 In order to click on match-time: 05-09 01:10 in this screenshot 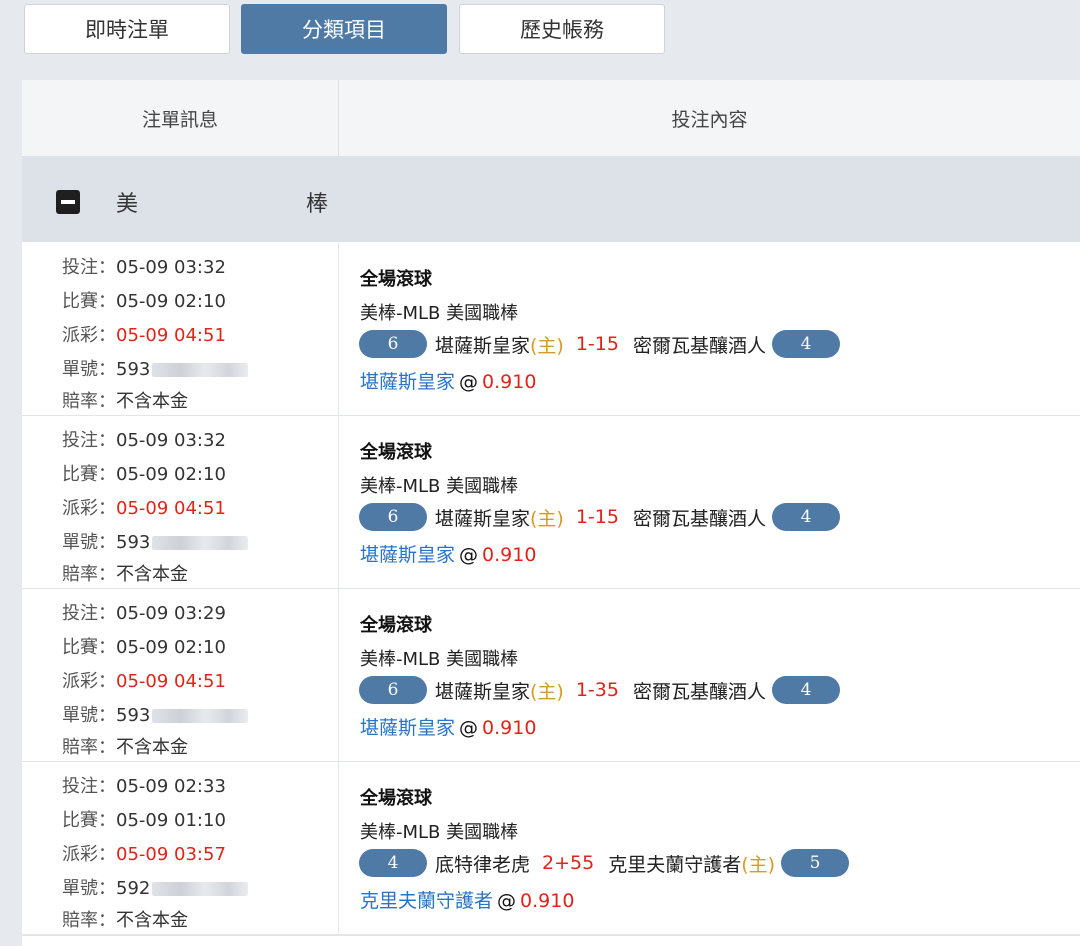, I will do `click(171, 820)`.